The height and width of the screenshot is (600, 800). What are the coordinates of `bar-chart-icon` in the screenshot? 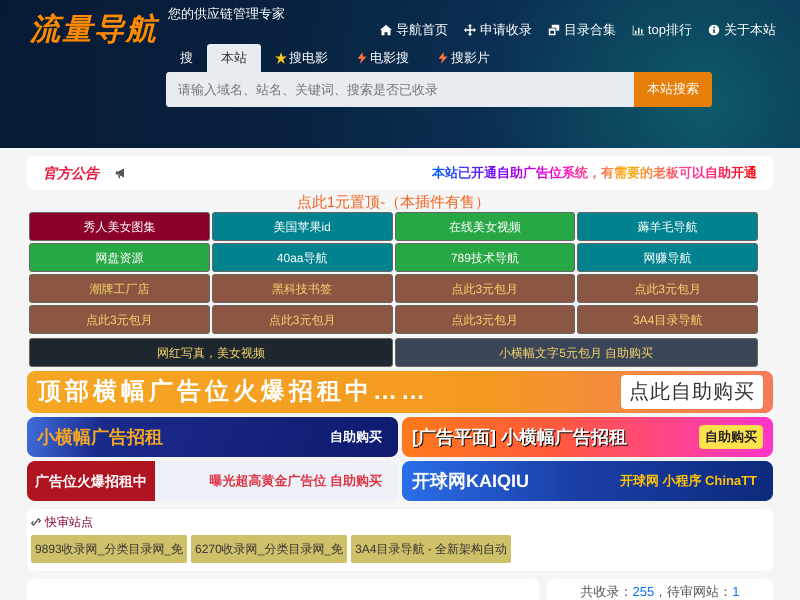 It's located at (638, 30).